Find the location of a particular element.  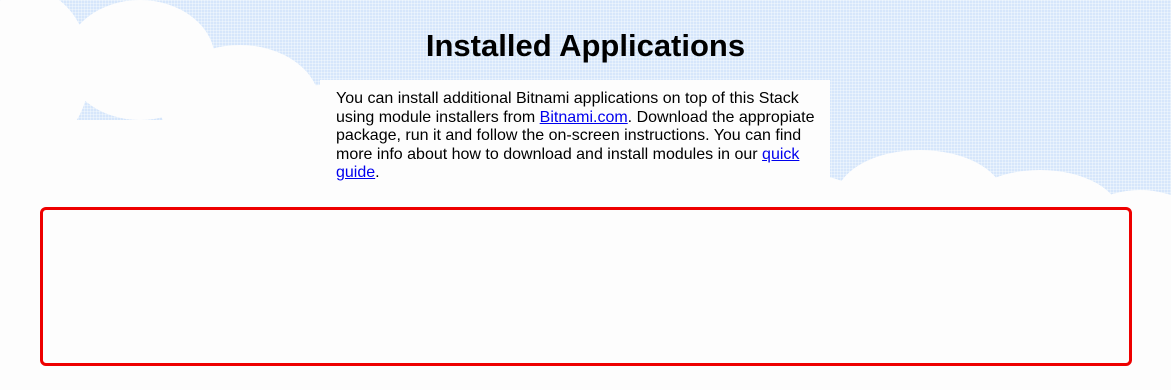

intro-text-3: . is located at coordinates (377, 172).